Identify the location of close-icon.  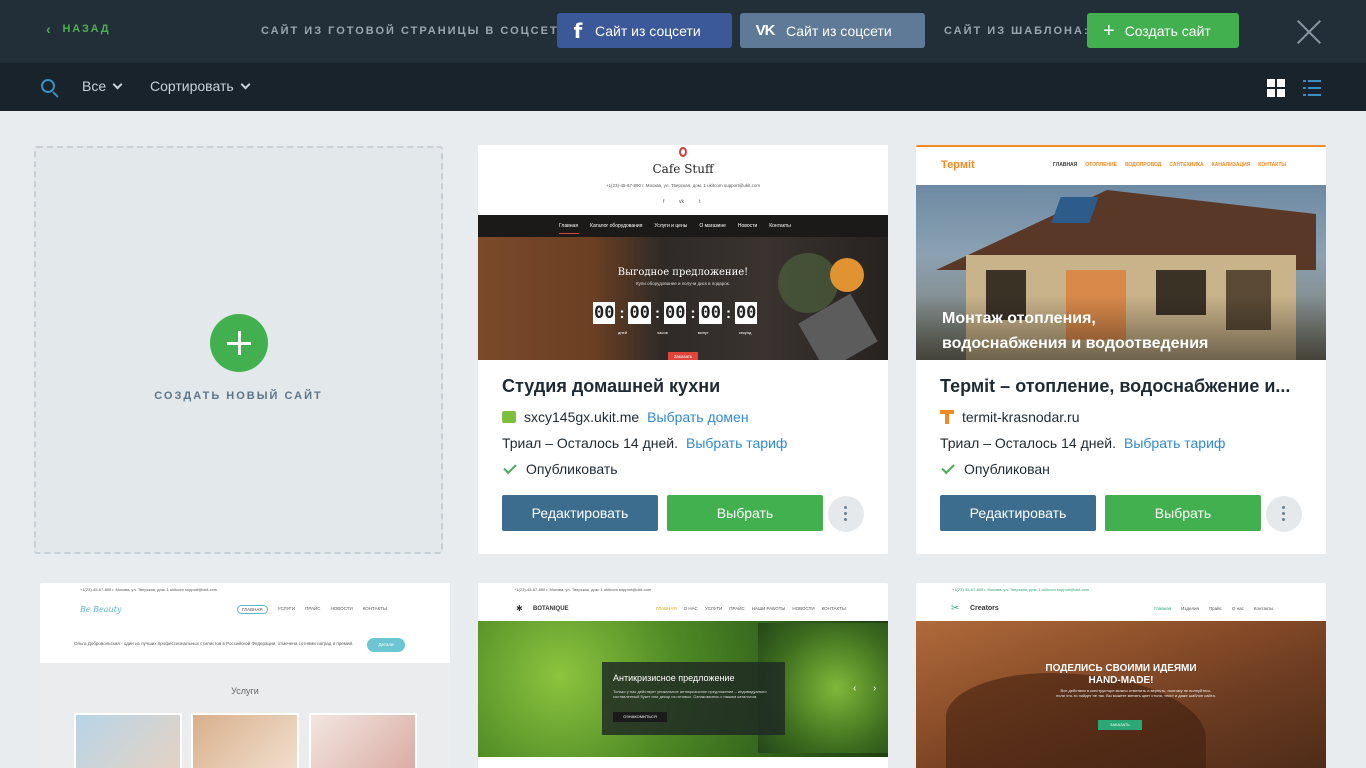
(1309, 32).